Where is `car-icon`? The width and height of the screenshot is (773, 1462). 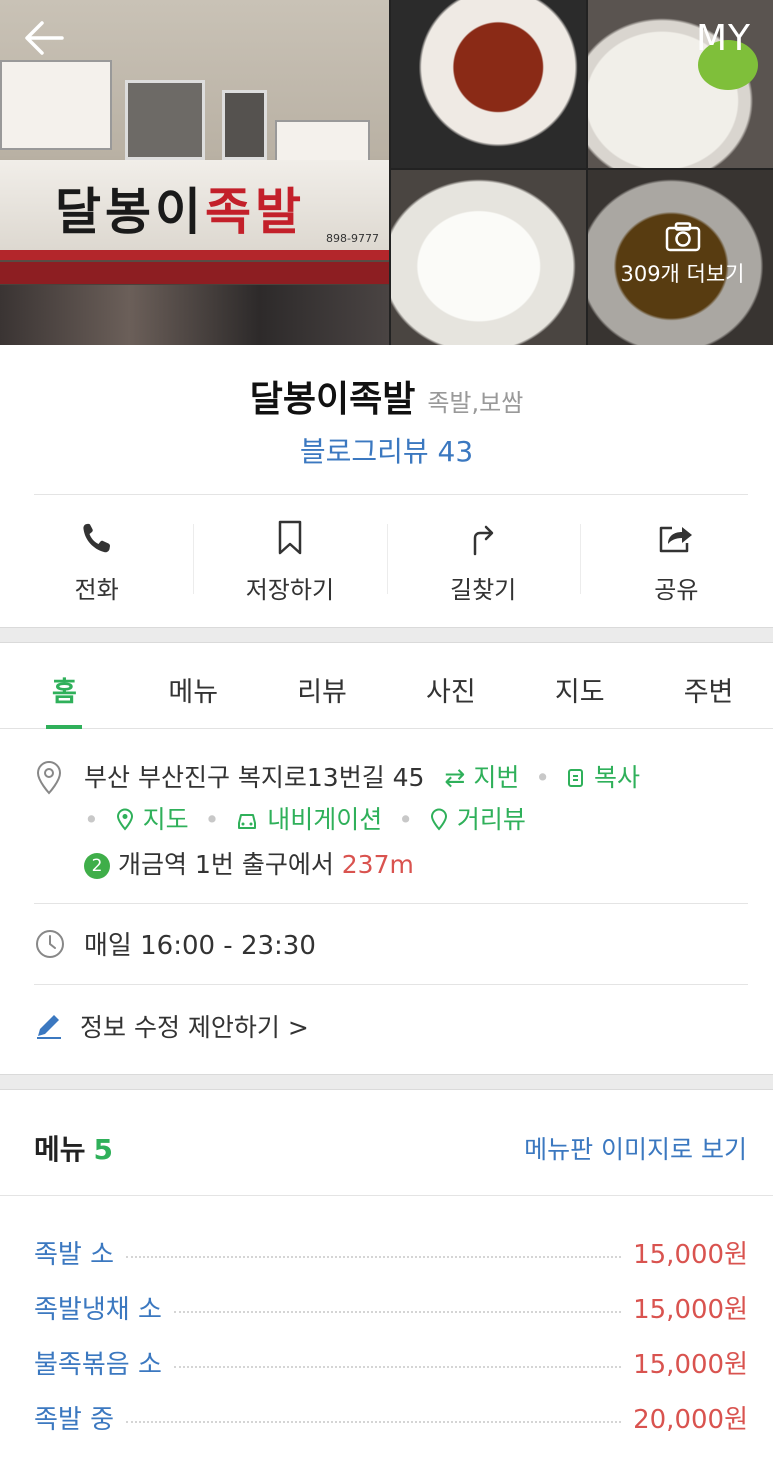
car-icon is located at coordinates (247, 821).